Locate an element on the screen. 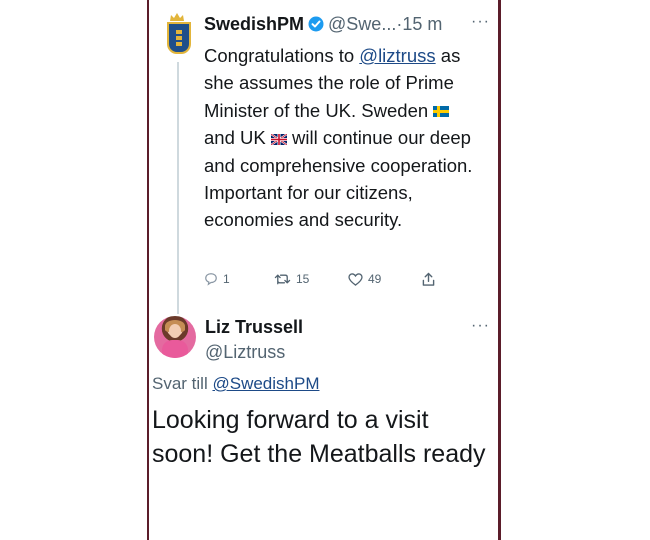  tweet-header: SwedishPM @Swe... · 15 m is located at coordinates (349, 24).